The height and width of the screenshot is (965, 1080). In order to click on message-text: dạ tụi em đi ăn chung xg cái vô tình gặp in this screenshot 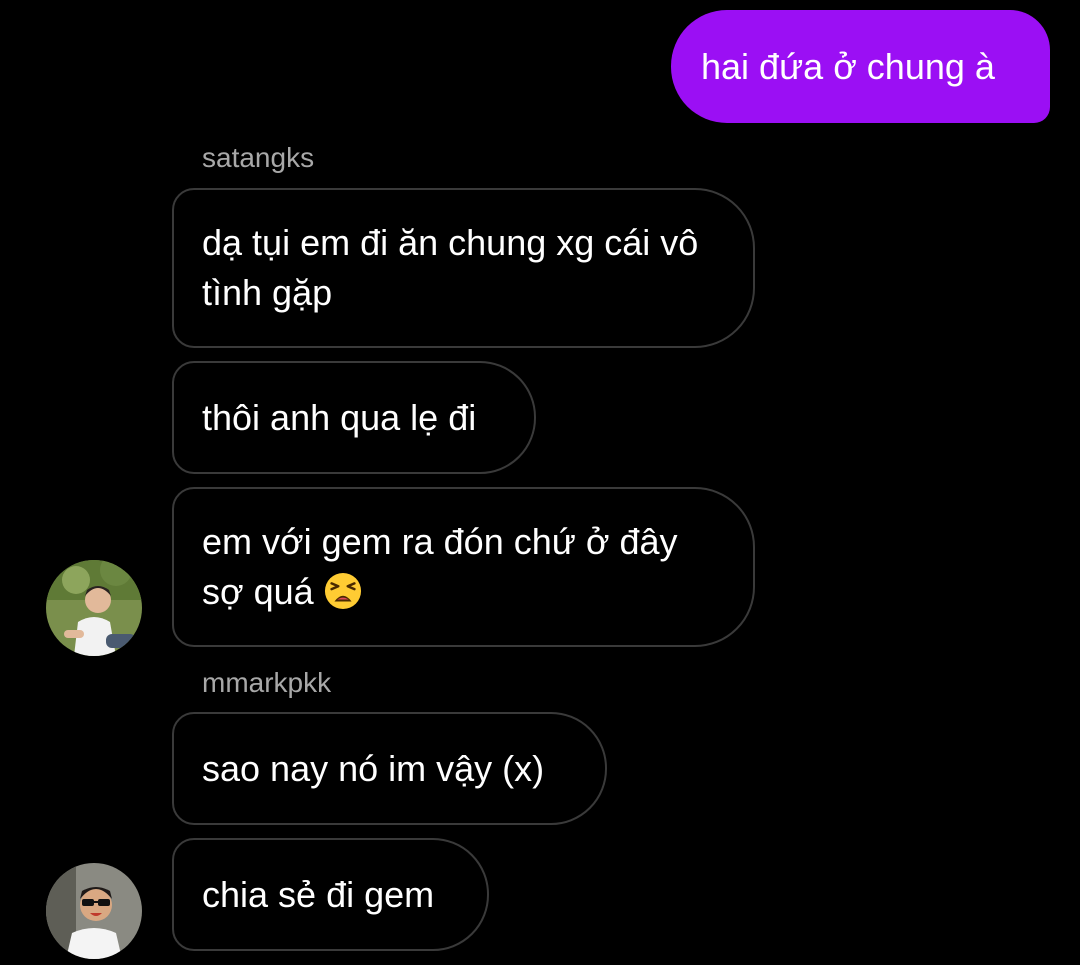, I will do `click(450, 267)`.